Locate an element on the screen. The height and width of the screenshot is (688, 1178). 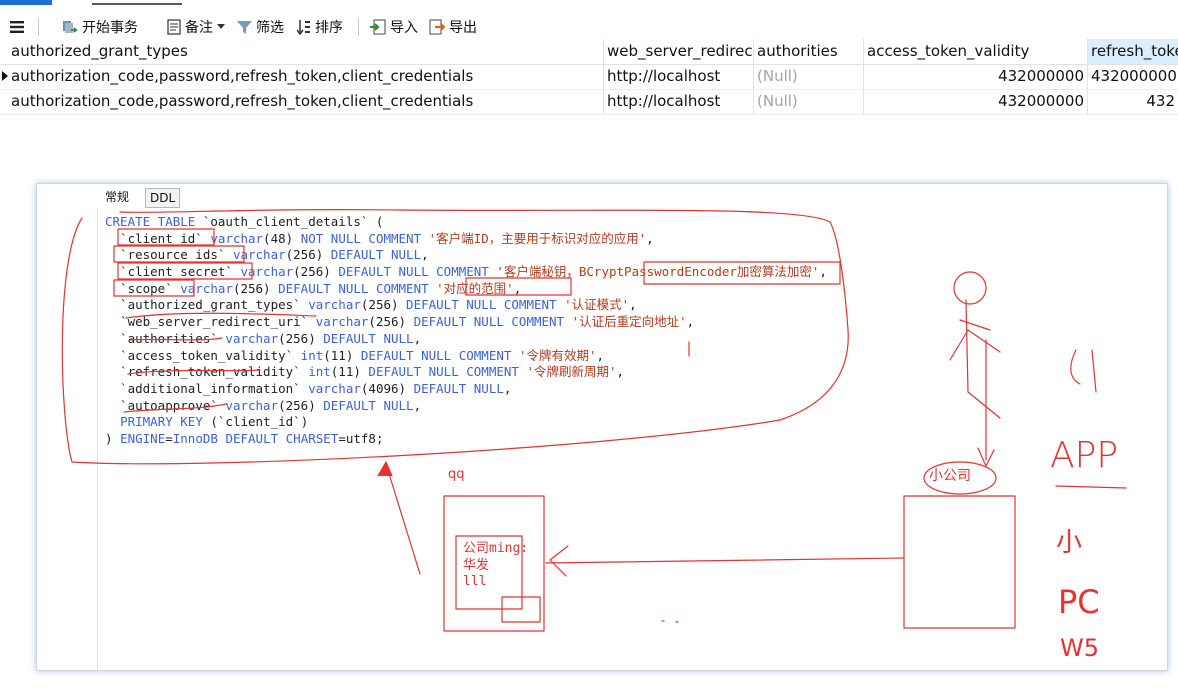
column-header: authorized_grant_types is located at coordinates (306, 51).